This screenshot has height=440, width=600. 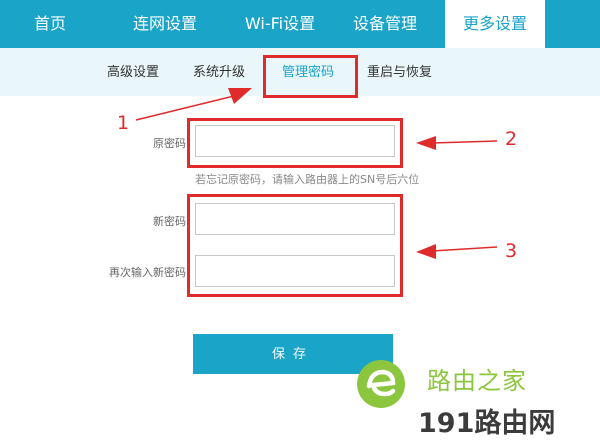 What do you see at coordinates (457, 143) in the screenshot?
I see `arrow-2-icon` at bounding box center [457, 143].